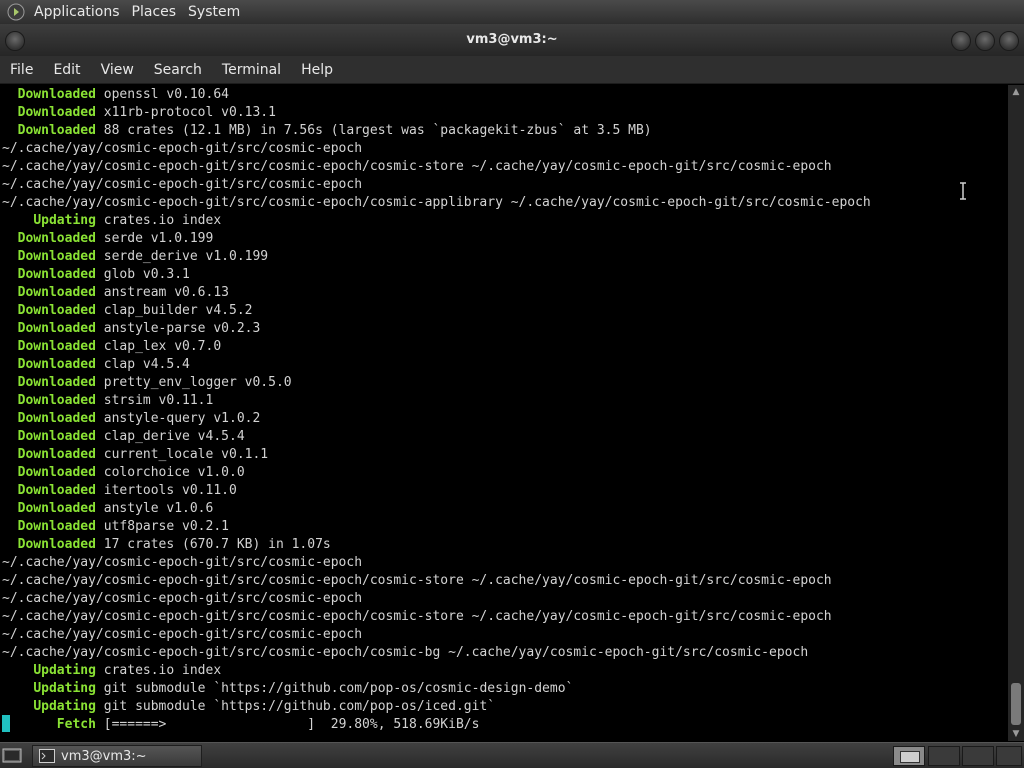 The height and width of the screenshot is (768, 1024). I want to click on scrollbar-thumb, so click(1016, 704).